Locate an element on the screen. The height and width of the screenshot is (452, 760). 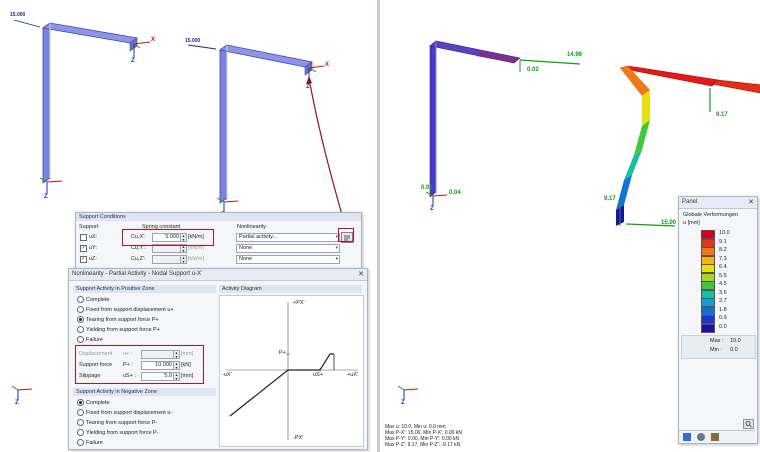
diagram-label-p-top: +PX' is located at coordinates (299, 303).